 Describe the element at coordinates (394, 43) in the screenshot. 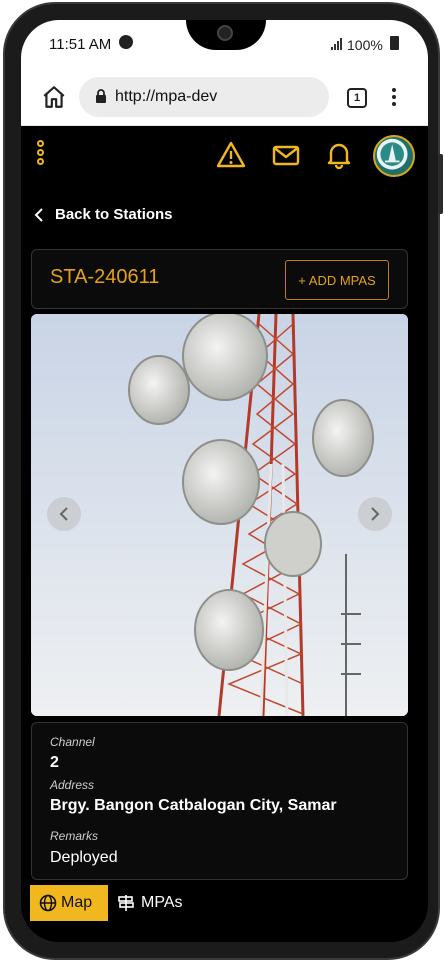

I see `battery-icon` at that location.